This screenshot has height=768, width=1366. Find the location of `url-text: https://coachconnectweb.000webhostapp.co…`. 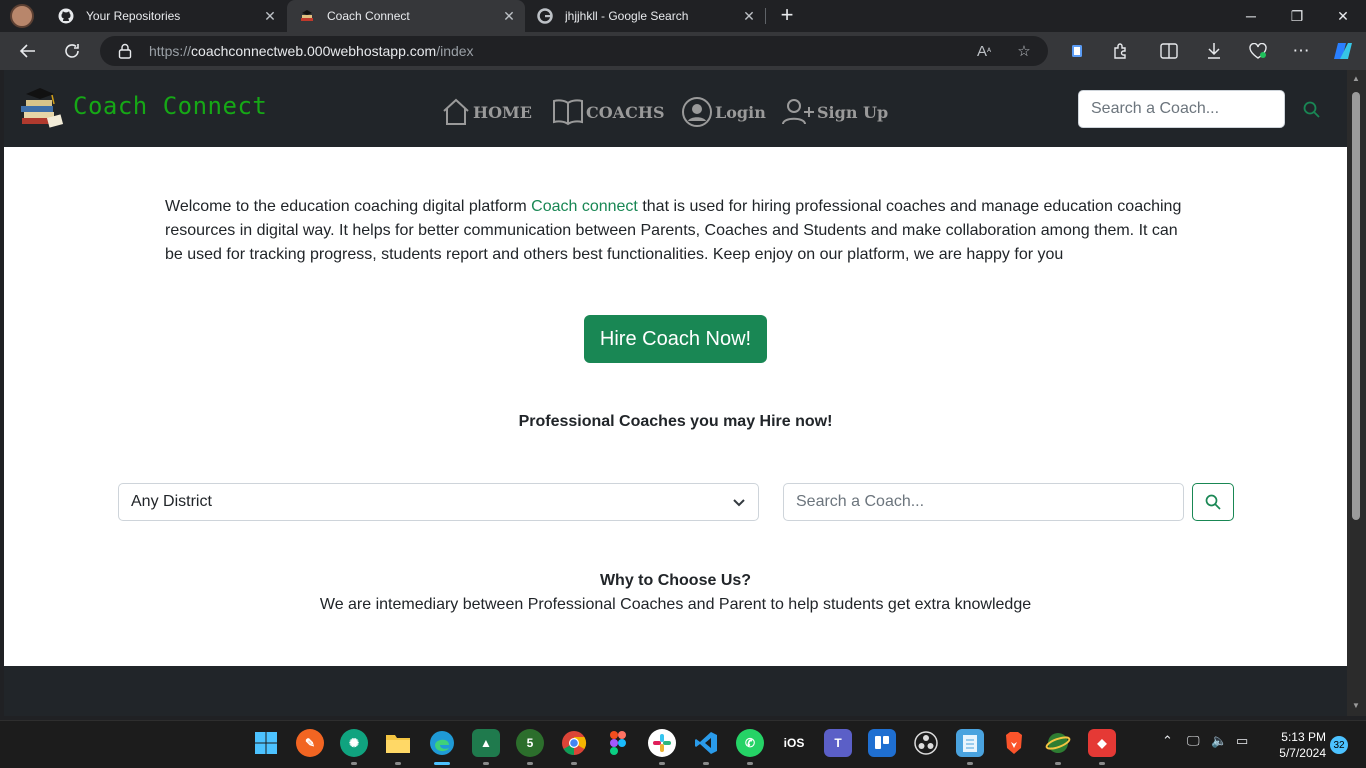

url-text: https://coachconnectweb.000webhostapp.co… is located at coordinates (311, 51).